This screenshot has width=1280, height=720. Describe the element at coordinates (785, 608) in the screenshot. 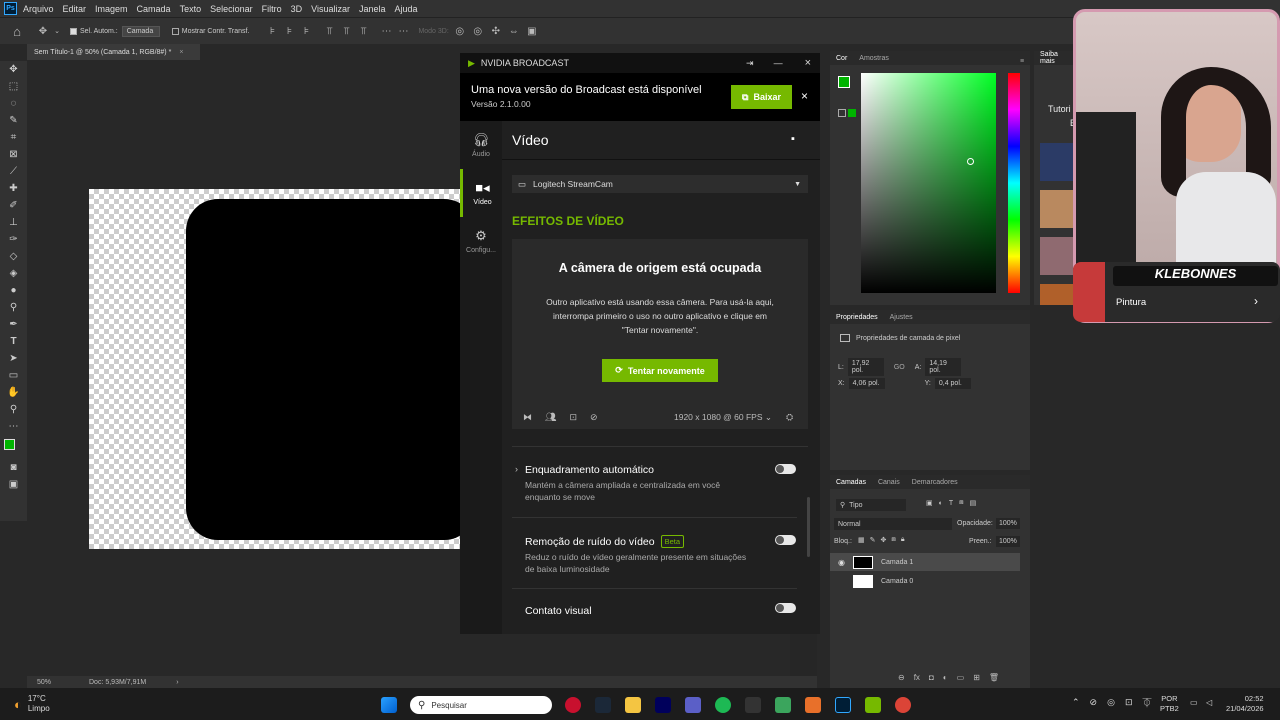

I see `eye-contact-toggle` at that location.